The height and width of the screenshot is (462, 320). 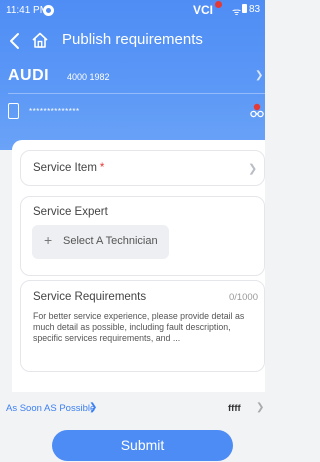 What do you see at coordinates (54, 111) in the screenshot?
I see `device-serial: **************` at bounding box center [54, 111].